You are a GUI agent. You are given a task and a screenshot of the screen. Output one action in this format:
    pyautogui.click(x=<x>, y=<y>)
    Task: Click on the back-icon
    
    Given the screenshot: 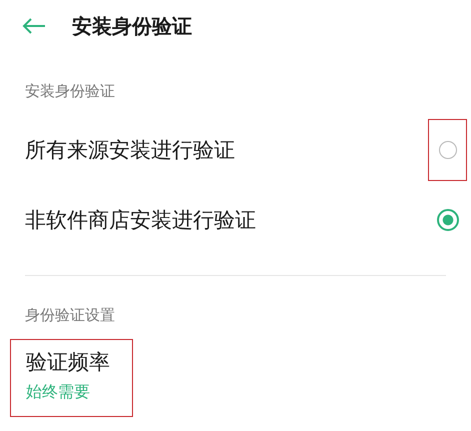 What is the action you would take?
    pyautogui.click(x=34, y=26)
    